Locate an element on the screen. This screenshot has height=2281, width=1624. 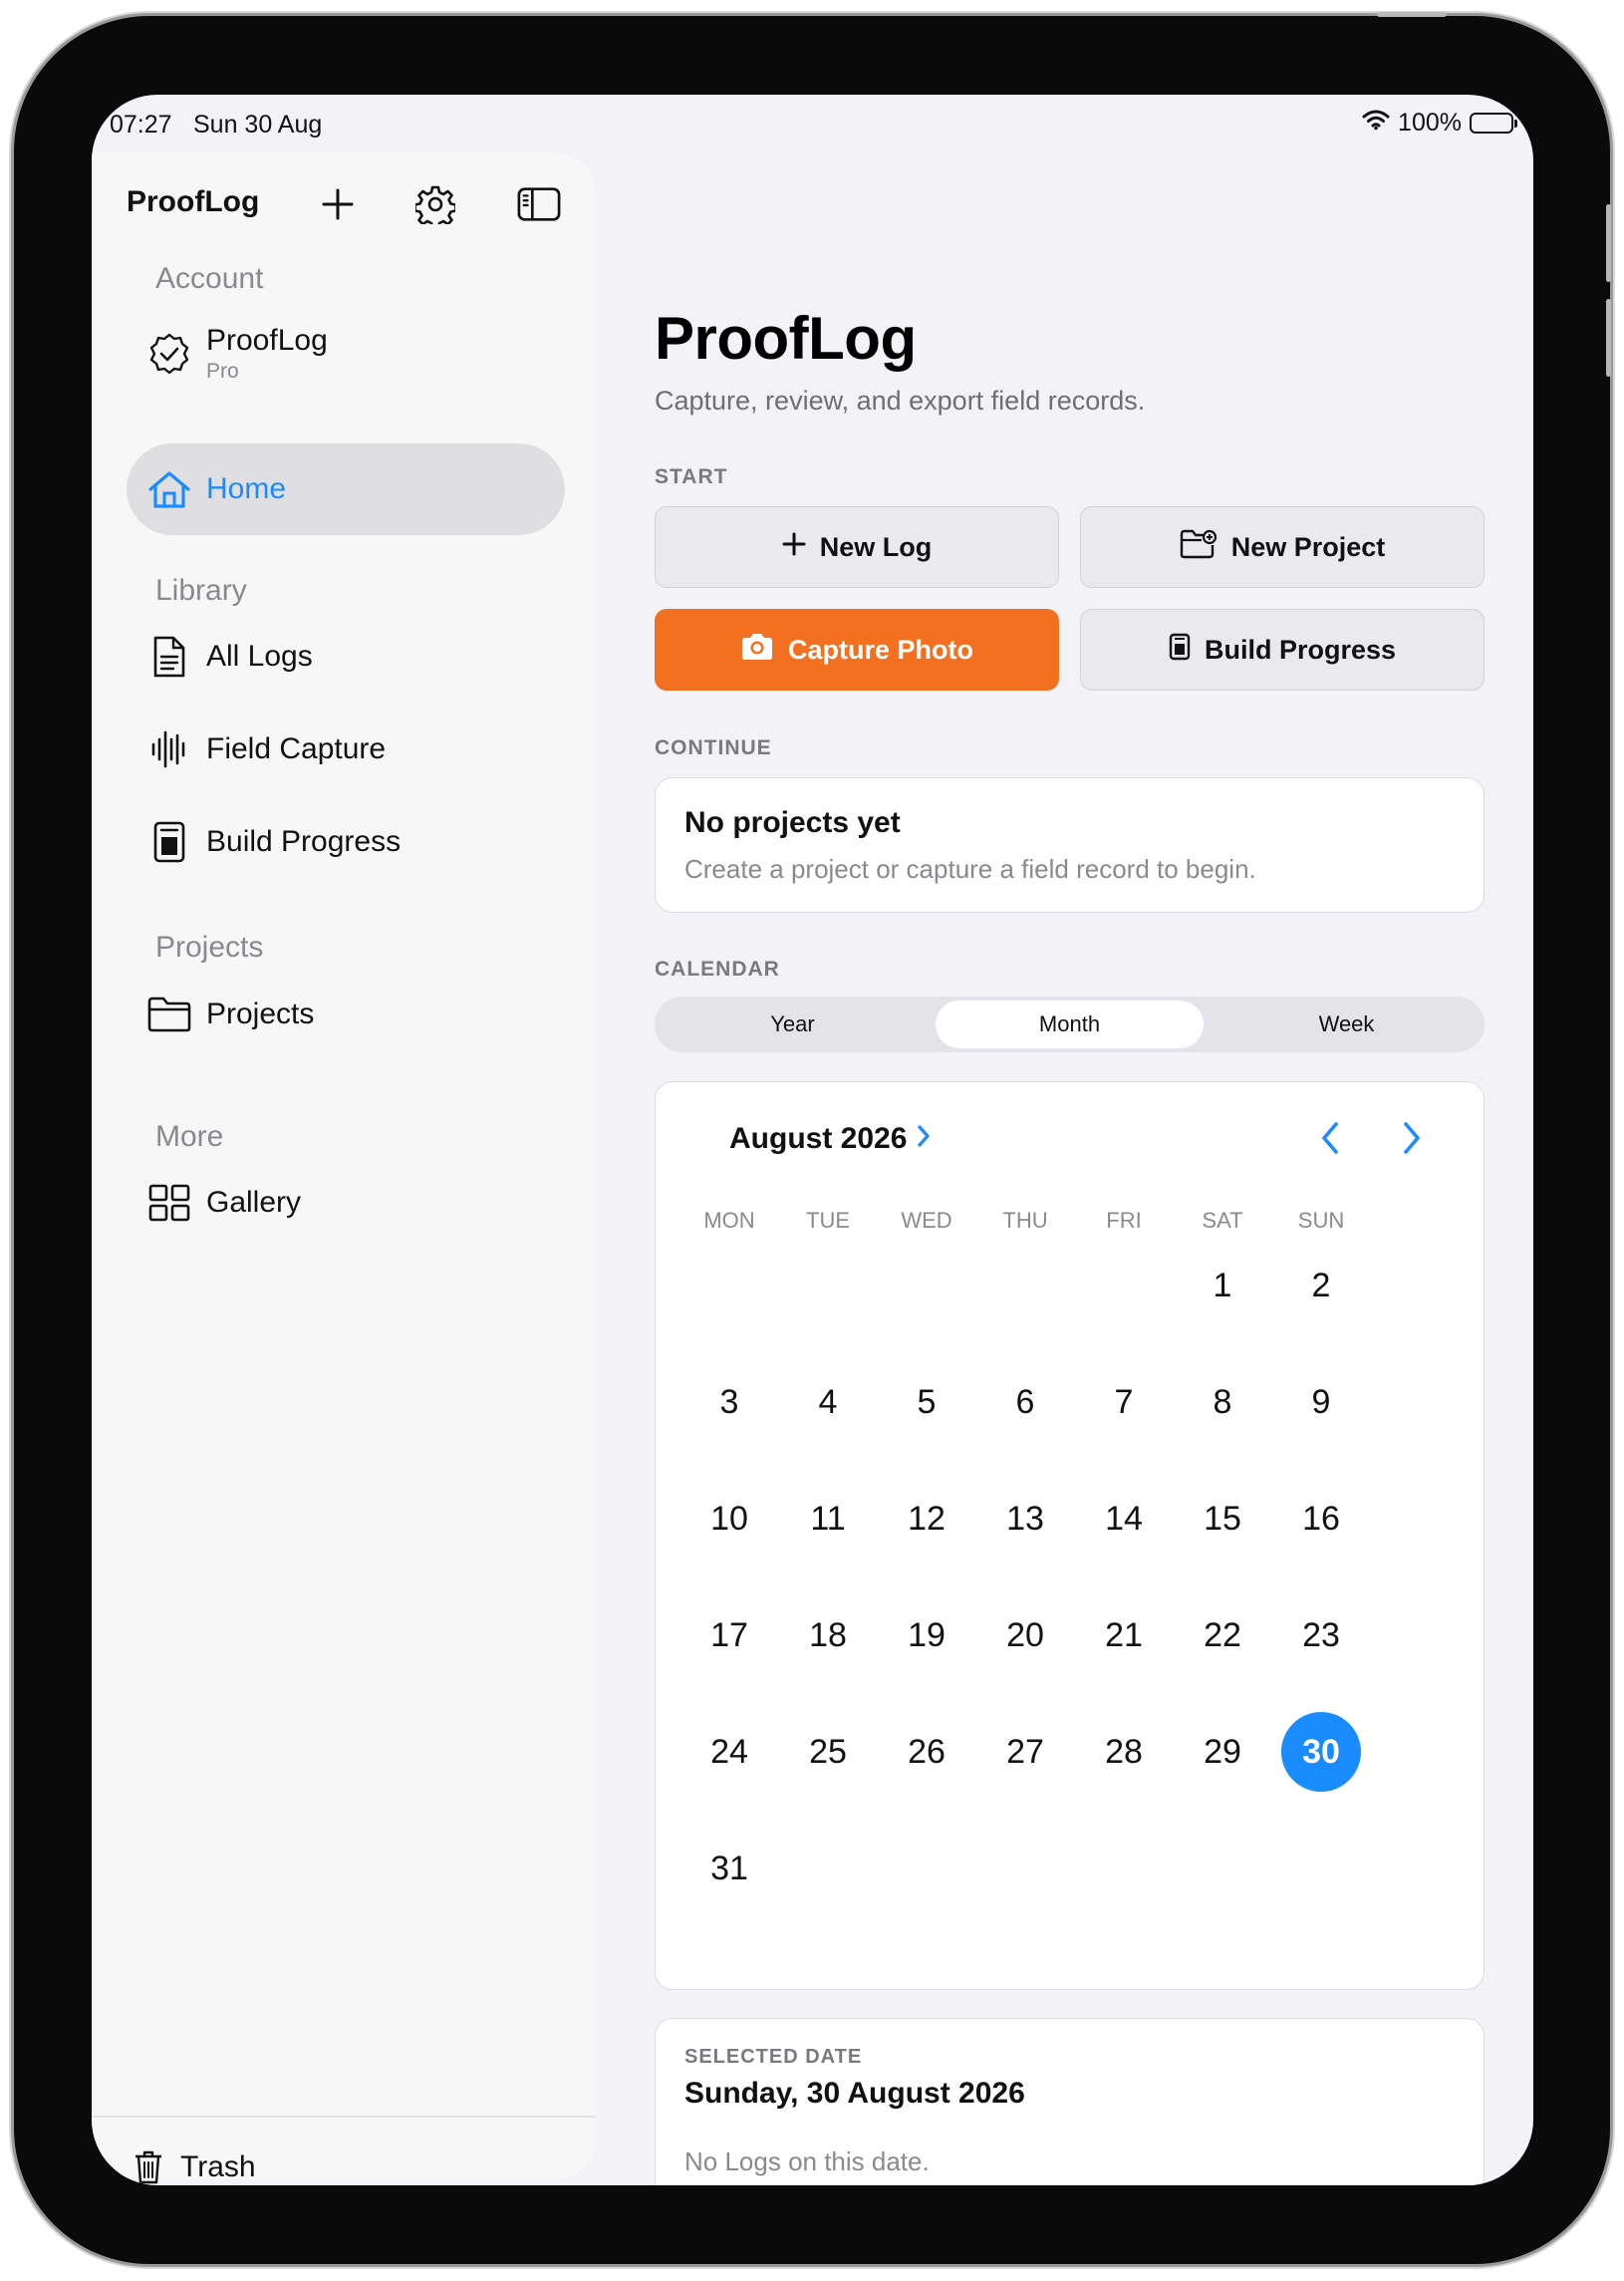
calendar-day: 2 is located at coordinates (1321, 1285).